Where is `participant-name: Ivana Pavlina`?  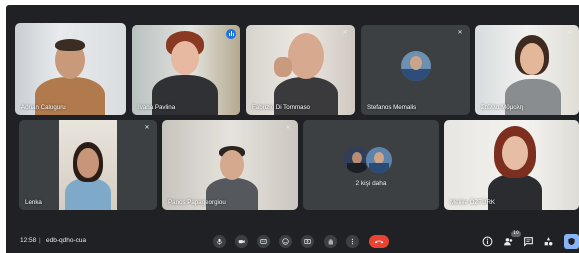
participant-name: Ivana Pavlina is located at coordinates (157, 107).